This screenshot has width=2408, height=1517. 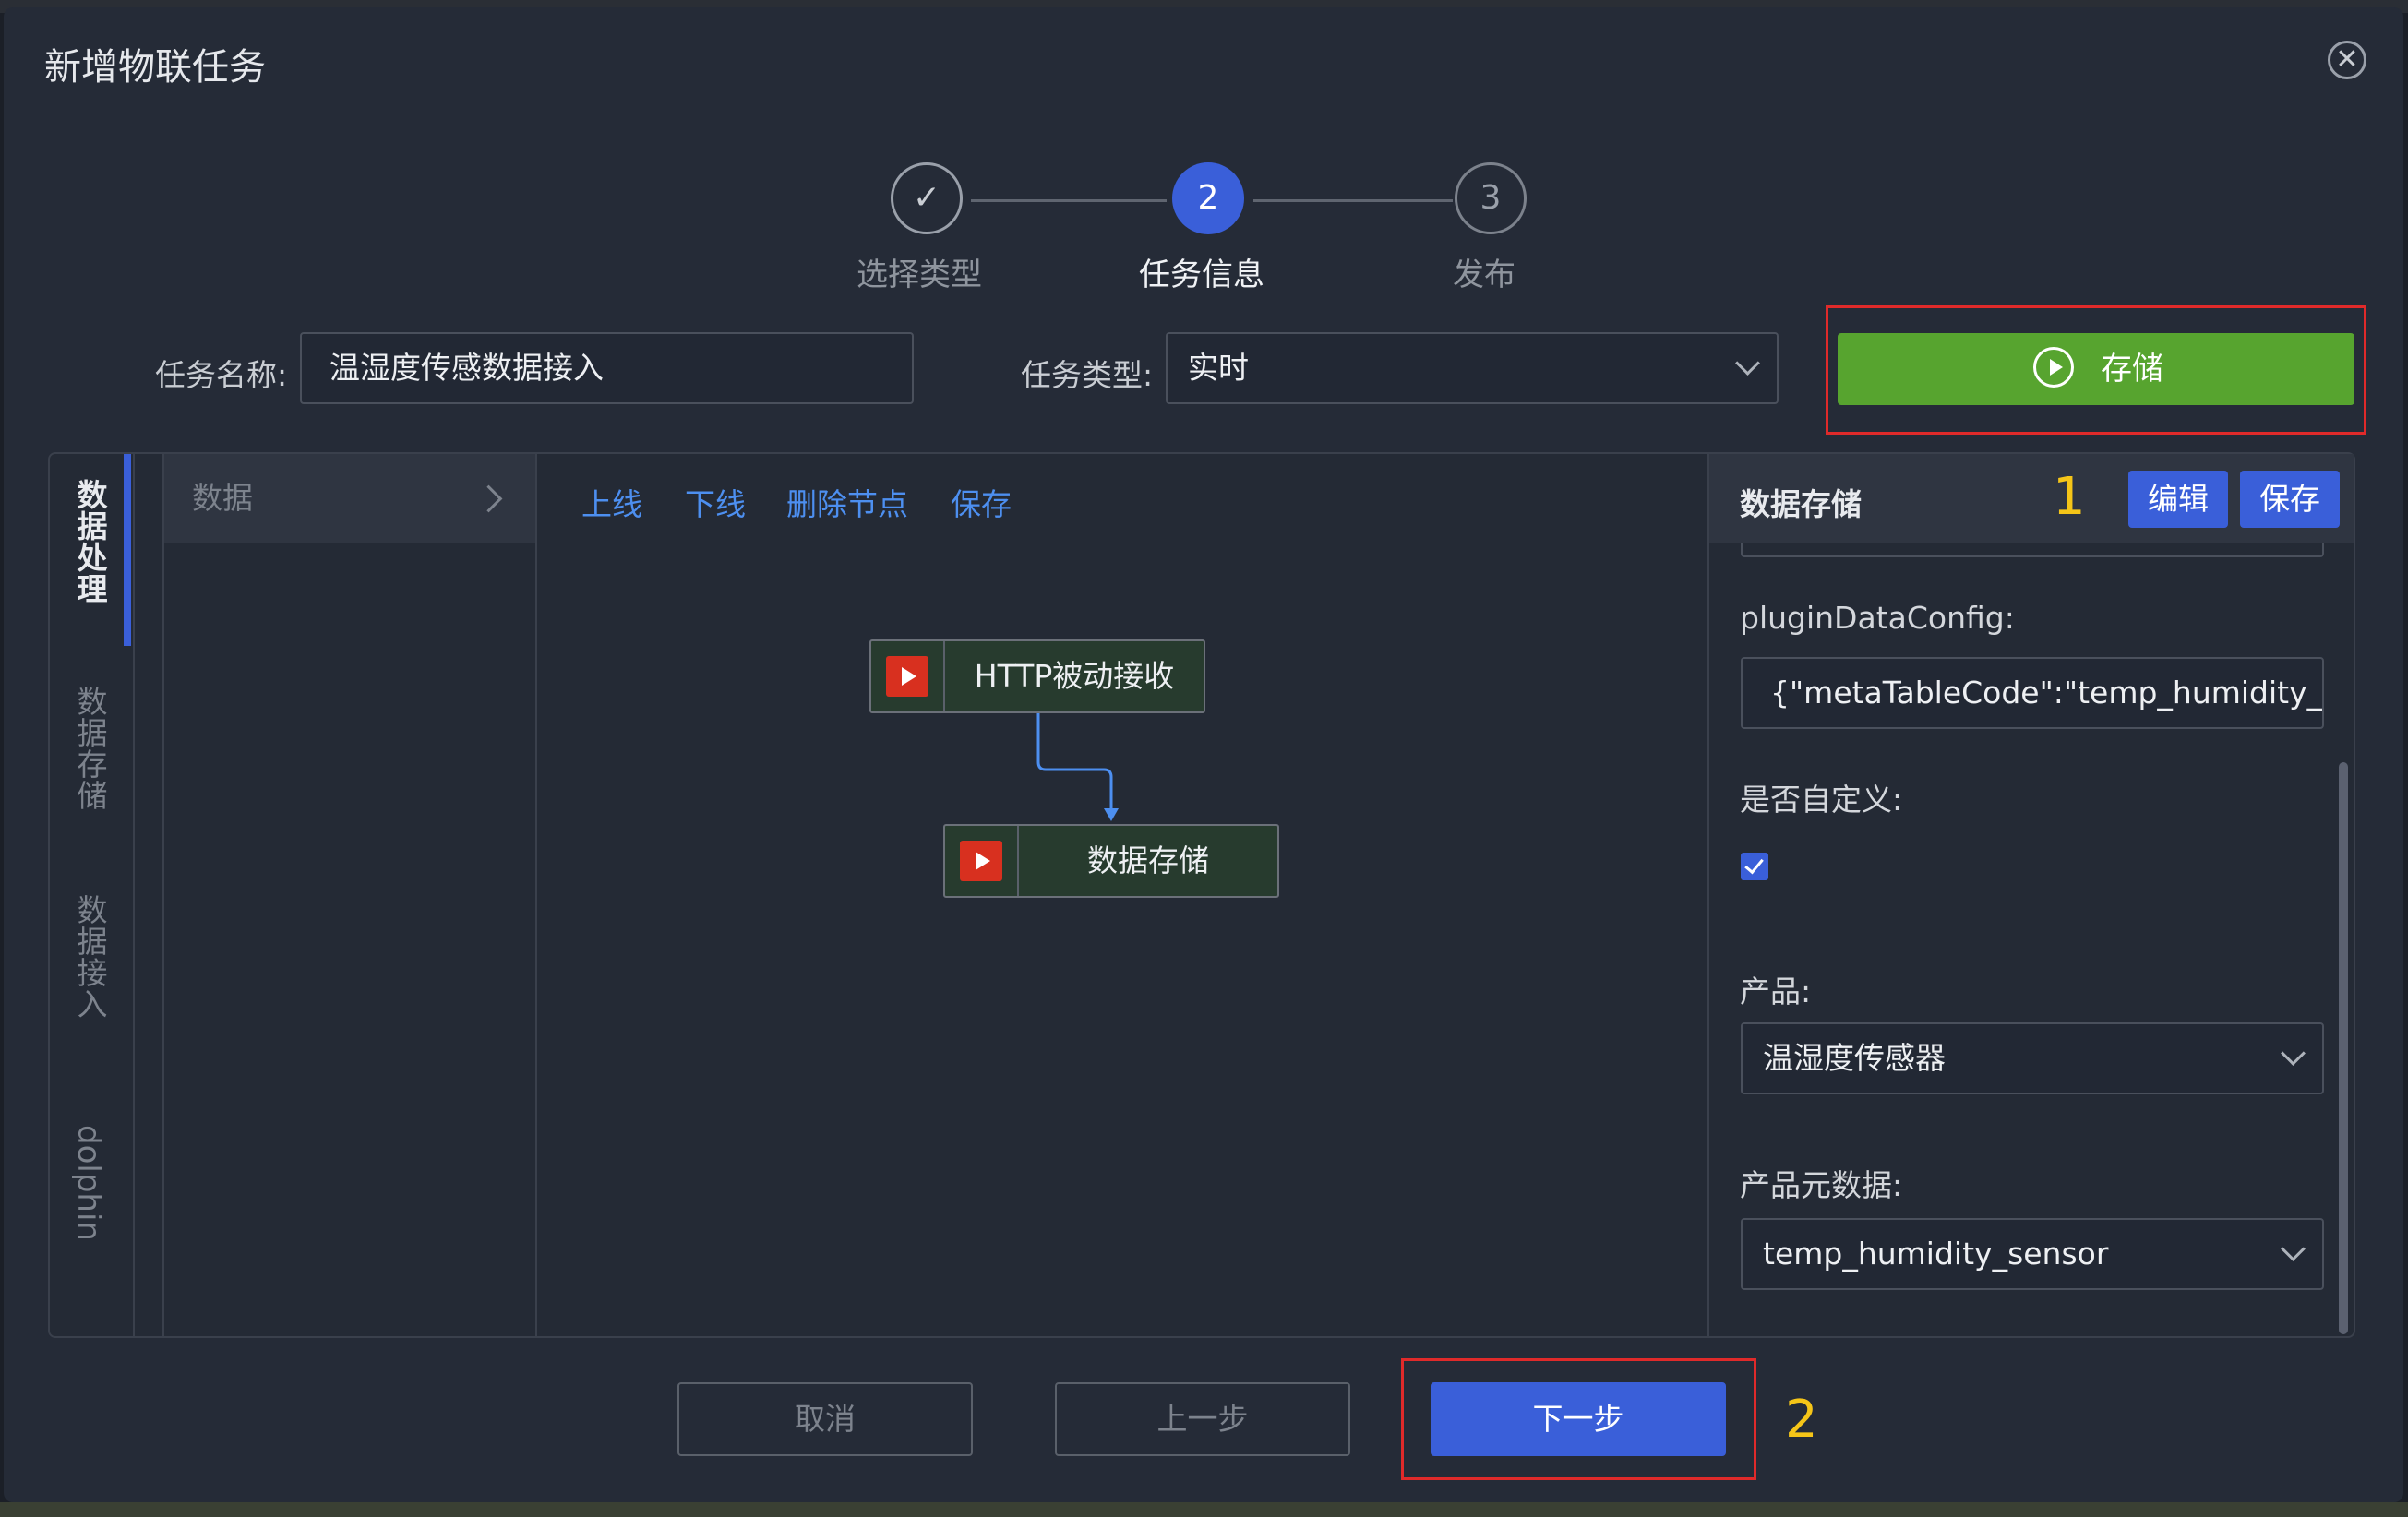 I want to click on flow-node-storage-label: 数据存储, so click(x=1148, y=860).